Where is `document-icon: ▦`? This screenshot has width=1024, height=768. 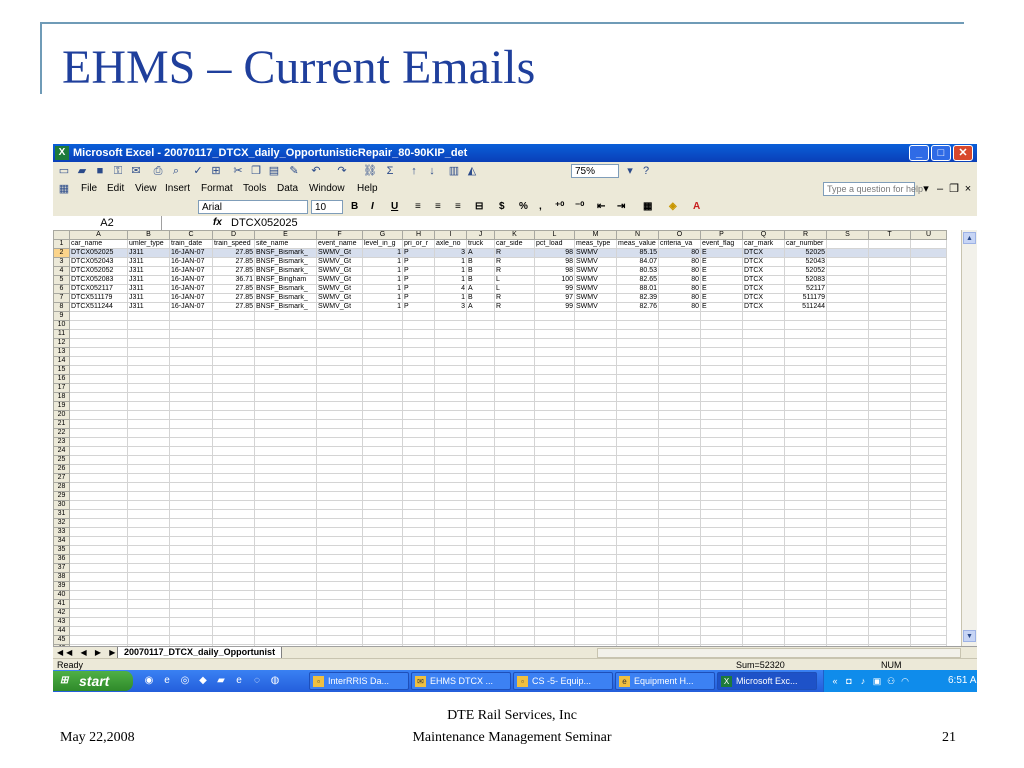 document-icon: ▦ is located at coordinates (64, 189).